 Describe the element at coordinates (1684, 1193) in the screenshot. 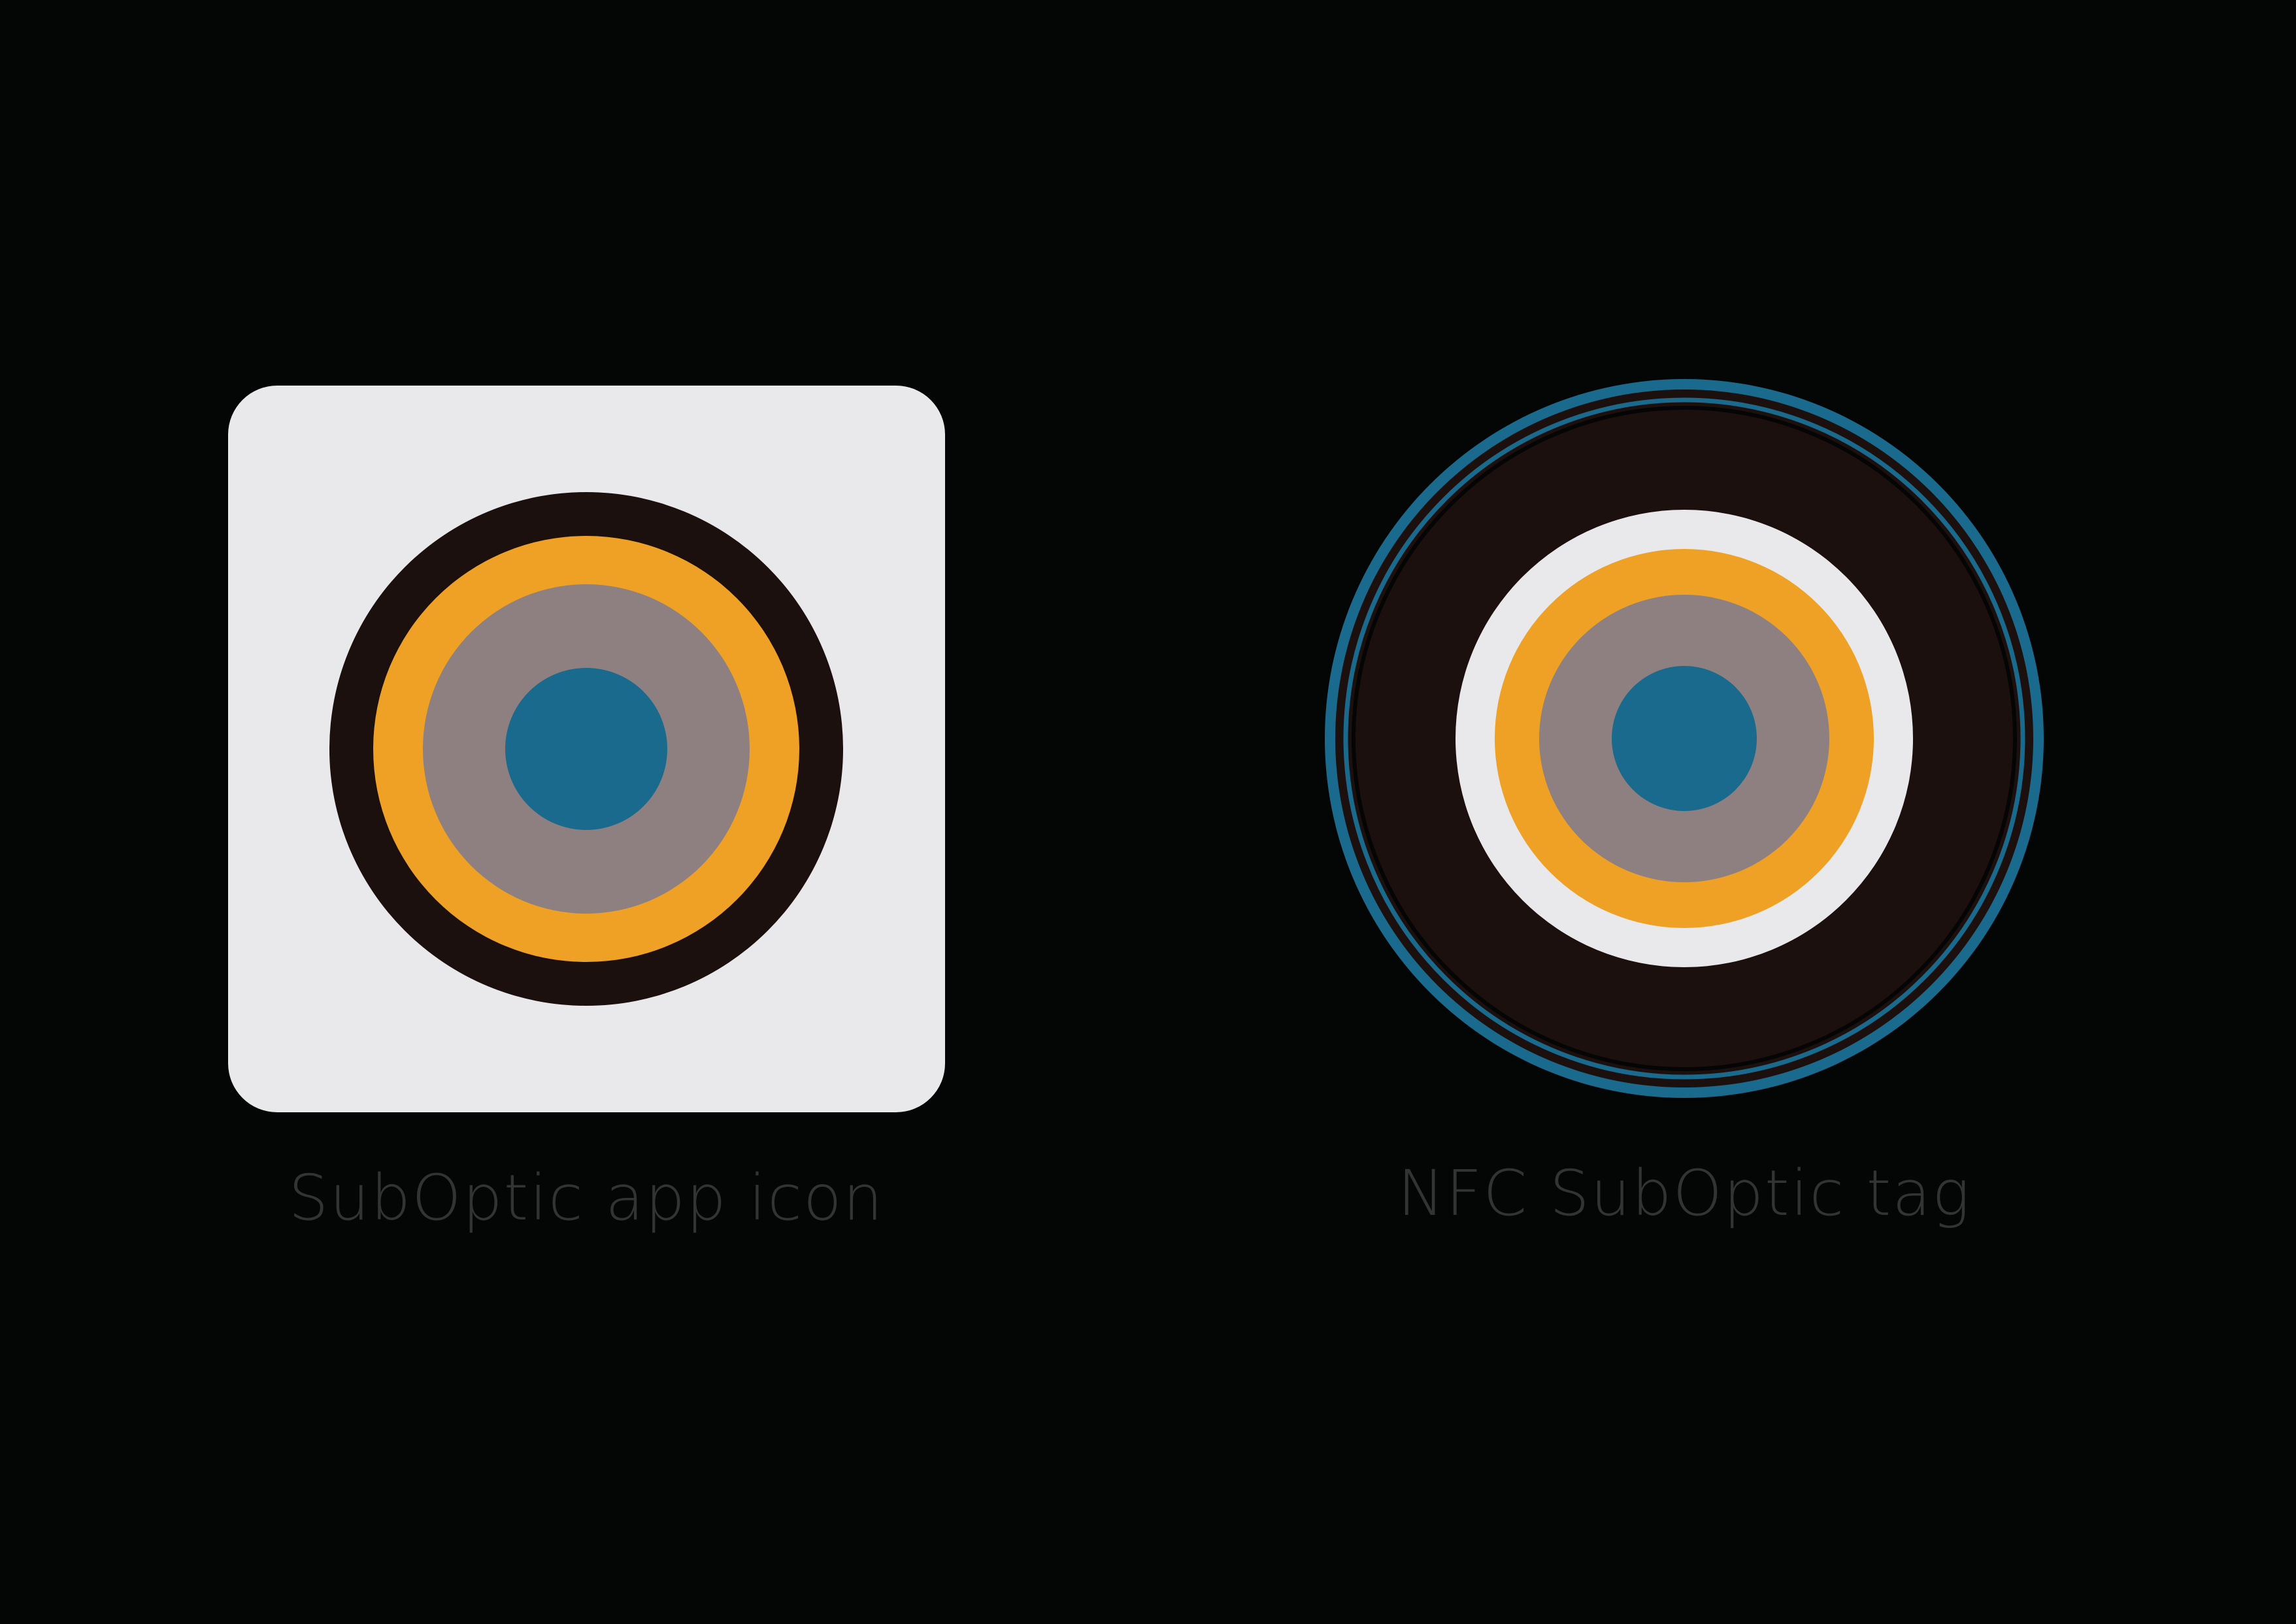

I see `nfc-tag-caption: NFC SubOptic tag` at that location.